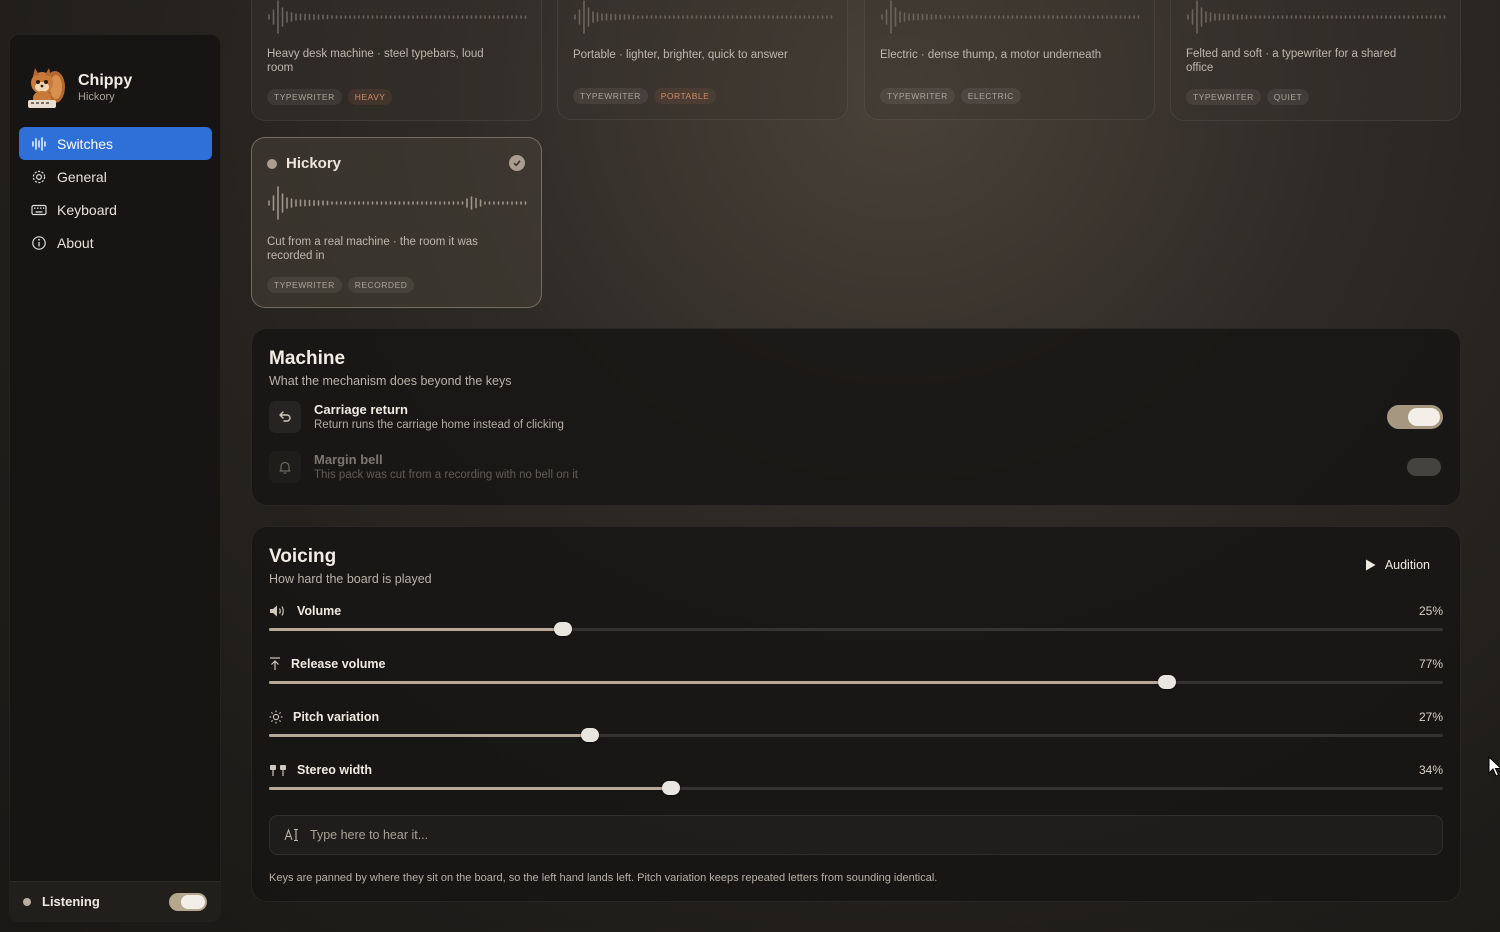 This screenshot has width=1500, height=932. I want to click on sidebar-nav: Switches General Keyboard About, so click(115, 193).